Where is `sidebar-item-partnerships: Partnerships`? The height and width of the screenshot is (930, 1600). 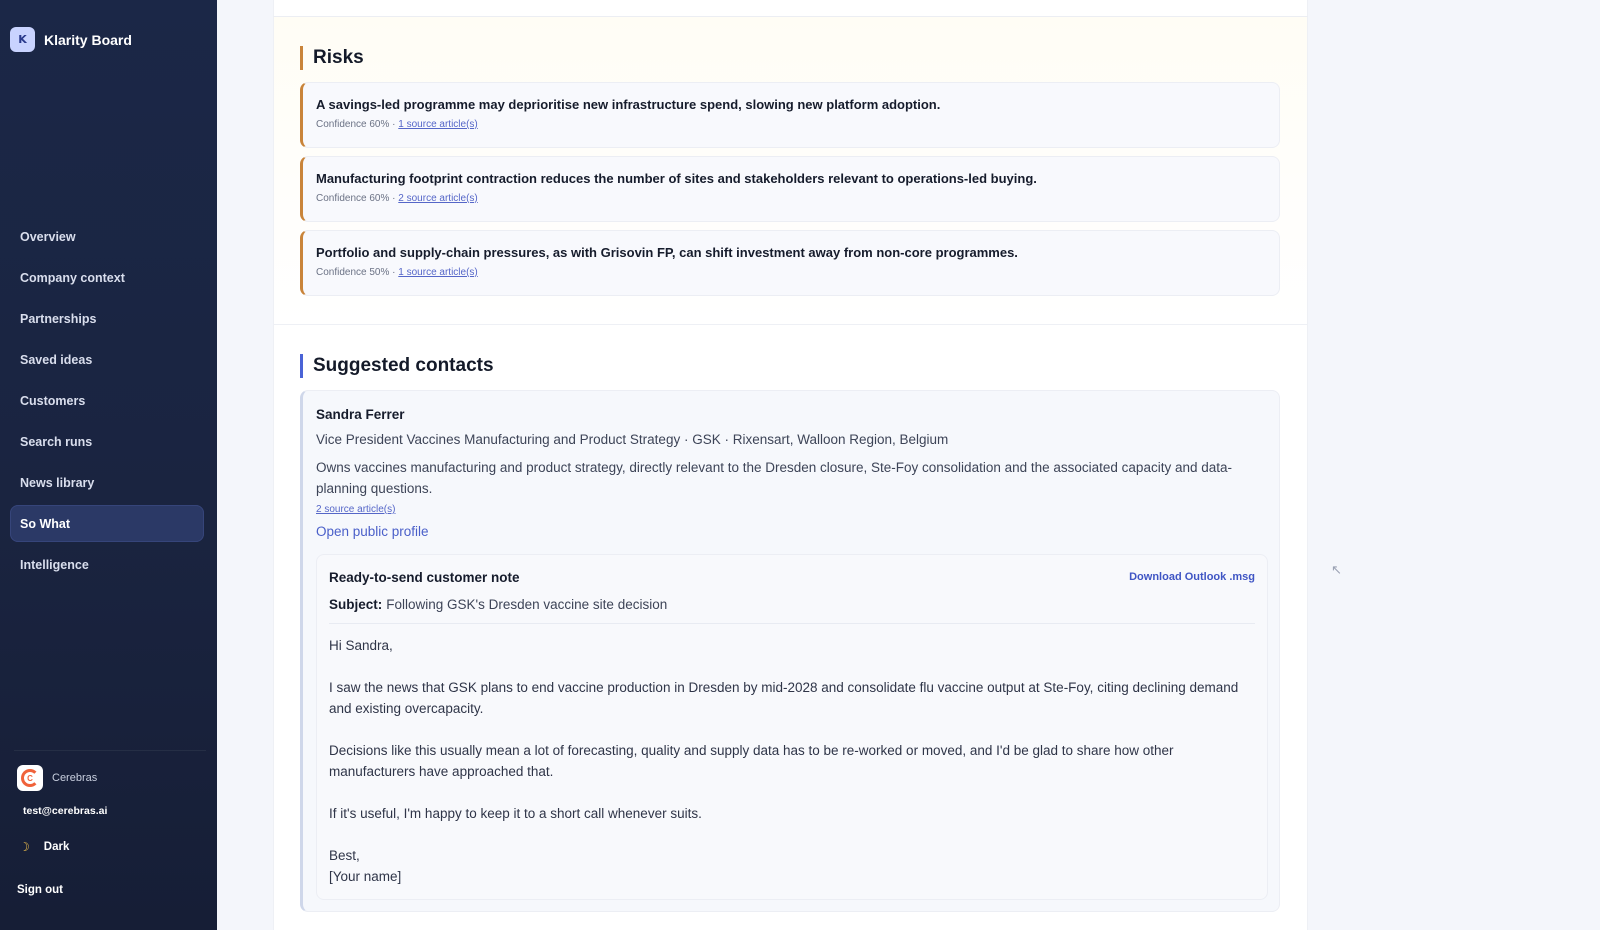 sidebar-item-partnerships: Partnerships is located at coordinates (107, 318).